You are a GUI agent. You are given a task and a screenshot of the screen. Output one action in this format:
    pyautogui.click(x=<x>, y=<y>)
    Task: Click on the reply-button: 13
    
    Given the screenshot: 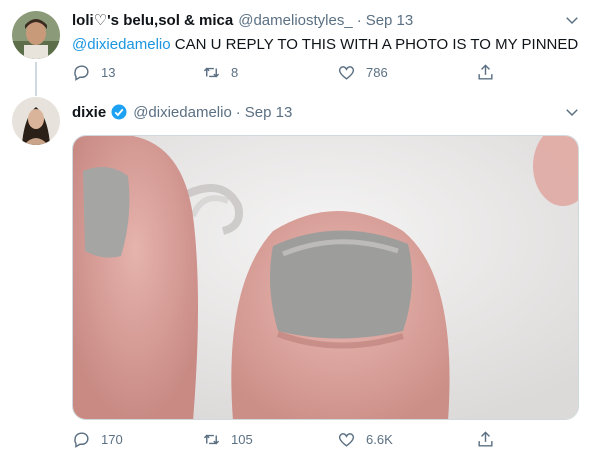 What is the action you would take?
    pyautogui.click(x=93, y=72)
    